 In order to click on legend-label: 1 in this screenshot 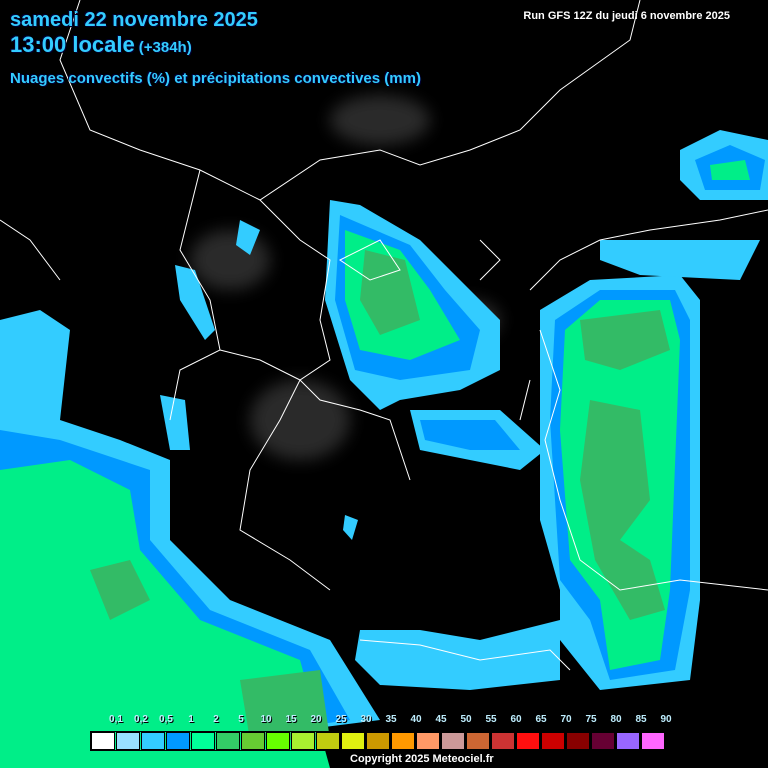, I will do `click(191, 719)`.